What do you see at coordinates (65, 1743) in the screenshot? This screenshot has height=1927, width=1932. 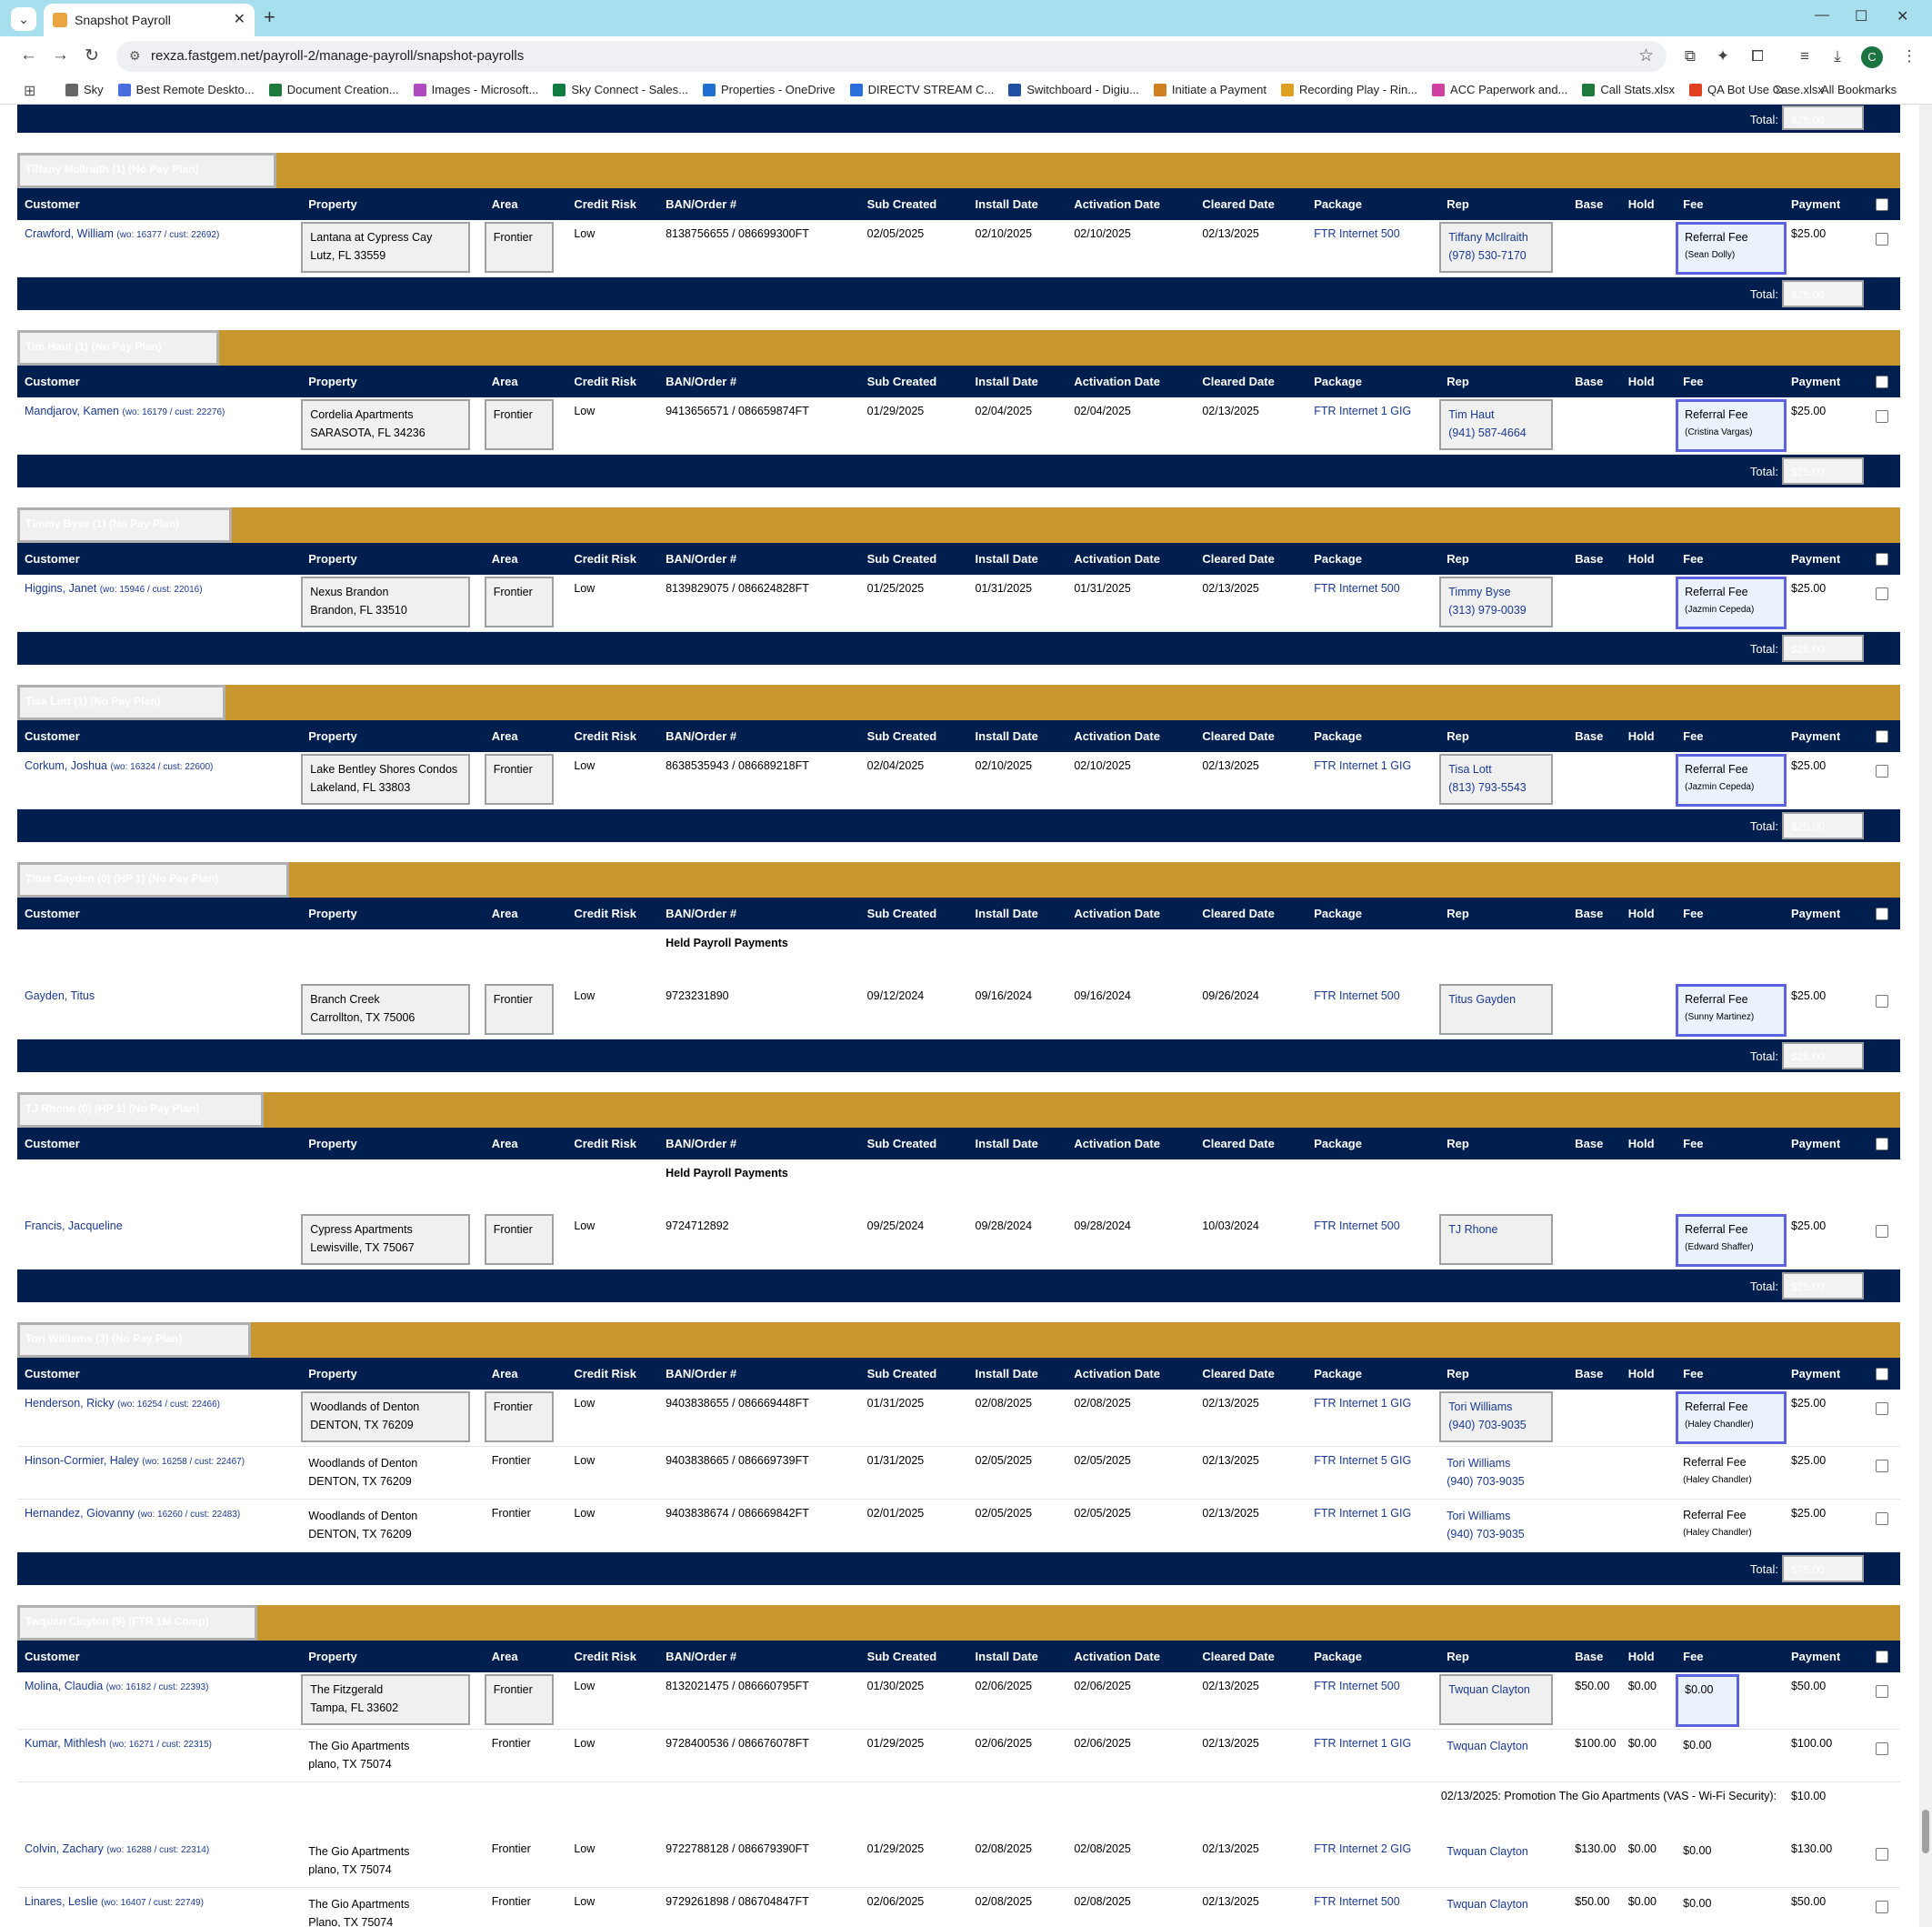 I see `customer-link: Kumar, Mithlesh` at bounding box center [65, 1743].